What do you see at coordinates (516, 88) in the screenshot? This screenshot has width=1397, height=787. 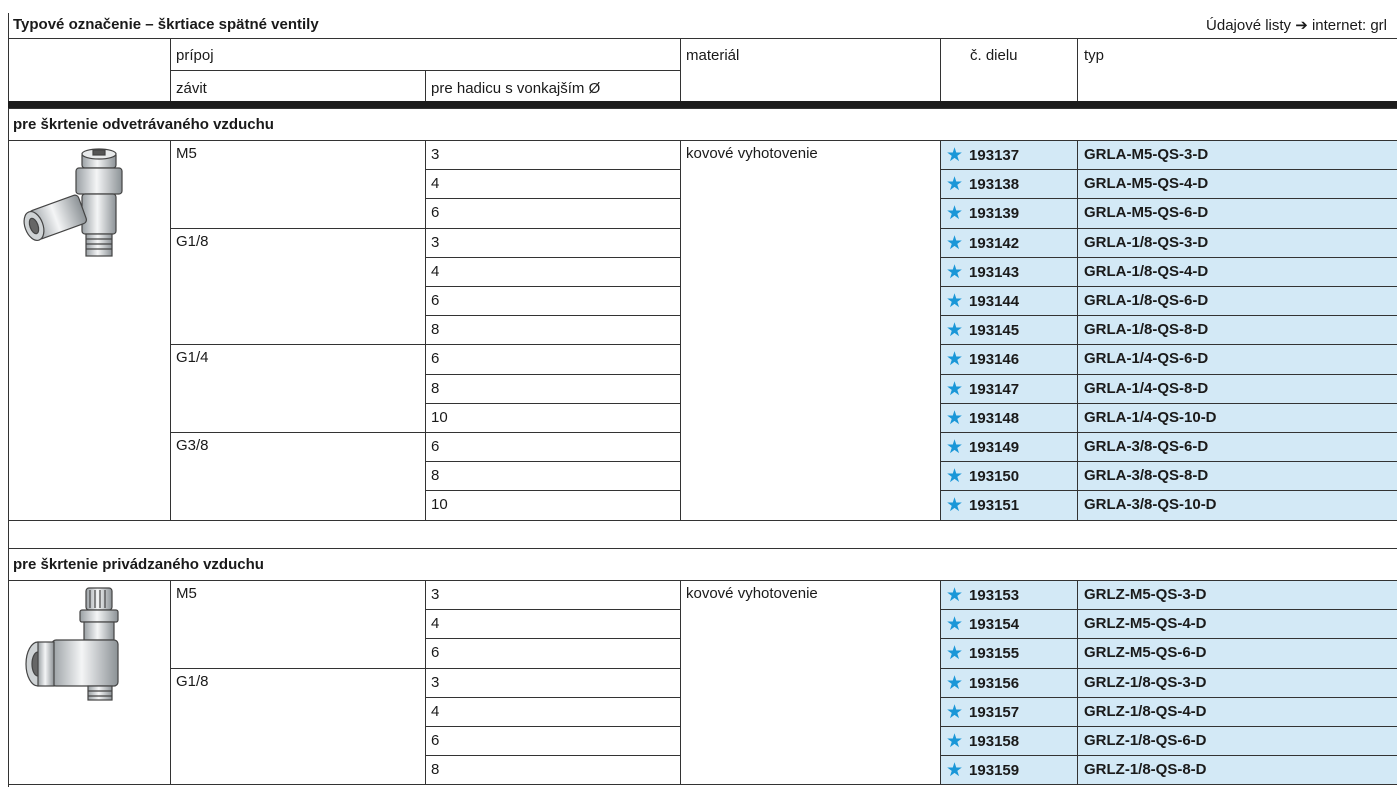 I see `col-header-hadica: pre hadicu s vonkajším Ø` at bounding box center [516, 88].